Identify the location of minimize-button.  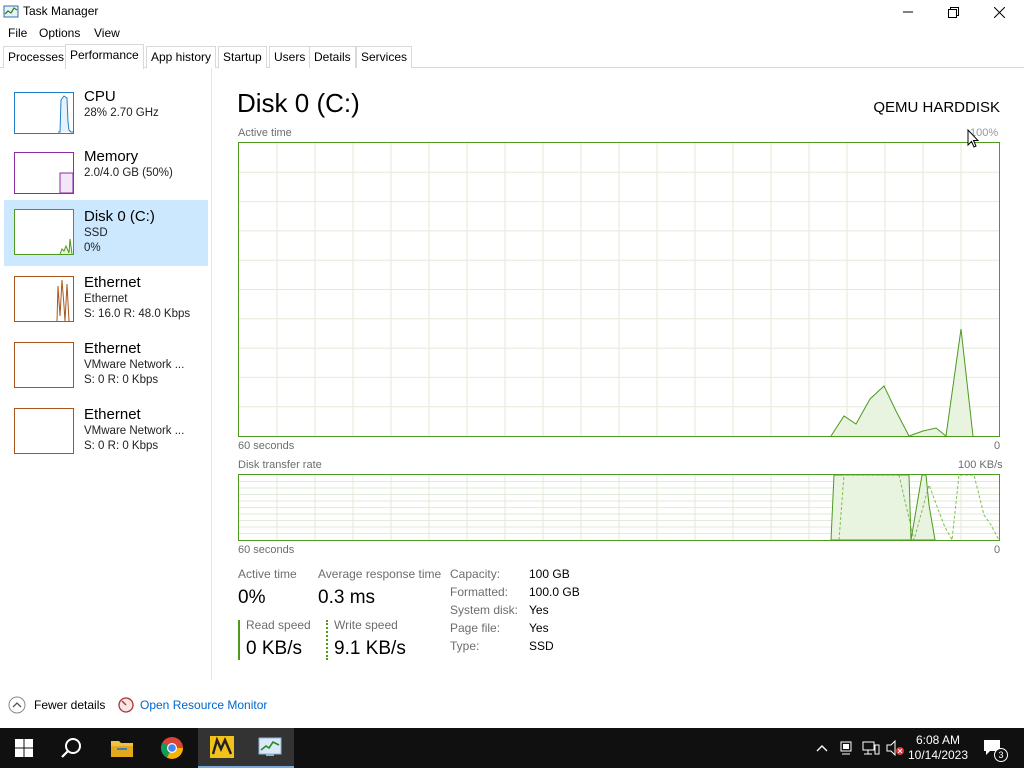
(908, 12).